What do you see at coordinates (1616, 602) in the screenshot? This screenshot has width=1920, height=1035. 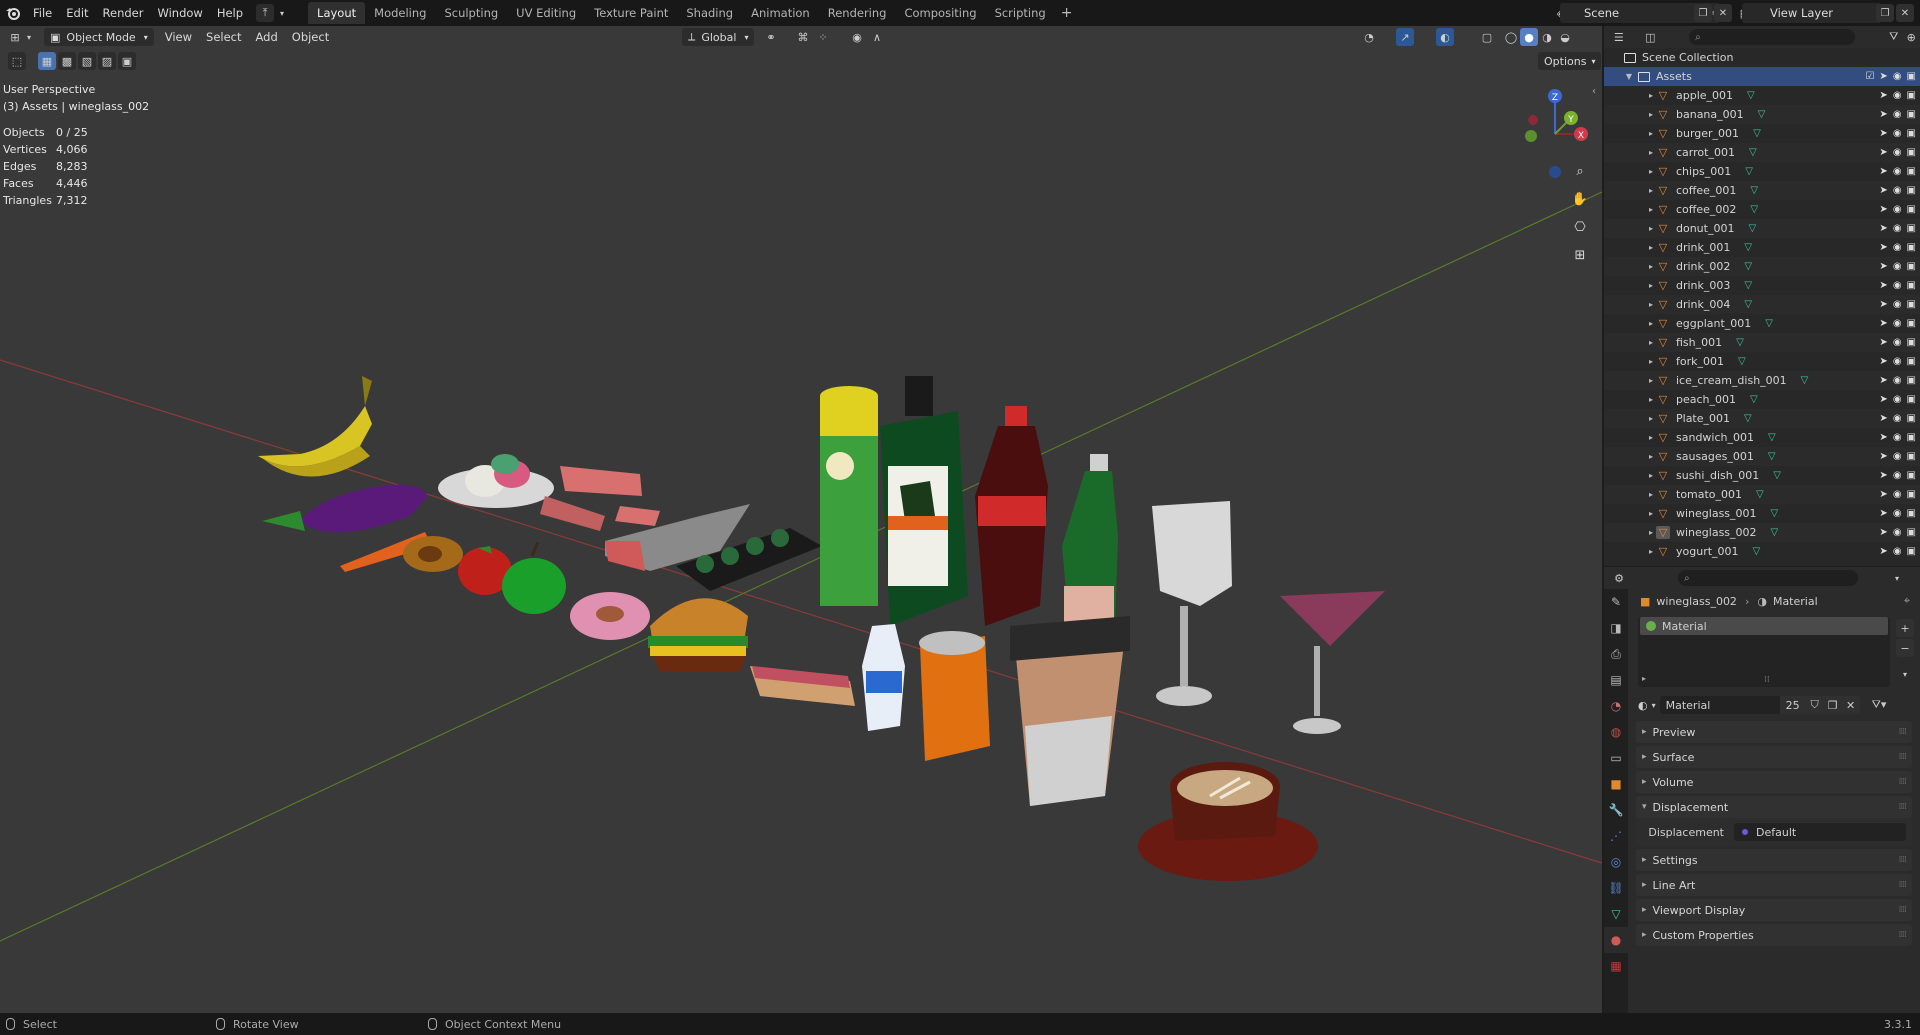 I see `tool-tab-icon: ✎` at bounding box center [1616, 602].